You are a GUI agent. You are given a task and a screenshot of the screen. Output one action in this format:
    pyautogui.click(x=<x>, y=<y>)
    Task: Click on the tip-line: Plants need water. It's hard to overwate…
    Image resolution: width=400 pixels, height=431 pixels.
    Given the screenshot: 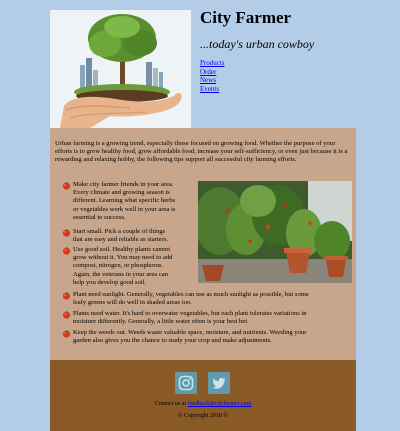 What is the action you would take?
    pyautogui.click(x=190, y=313)
    